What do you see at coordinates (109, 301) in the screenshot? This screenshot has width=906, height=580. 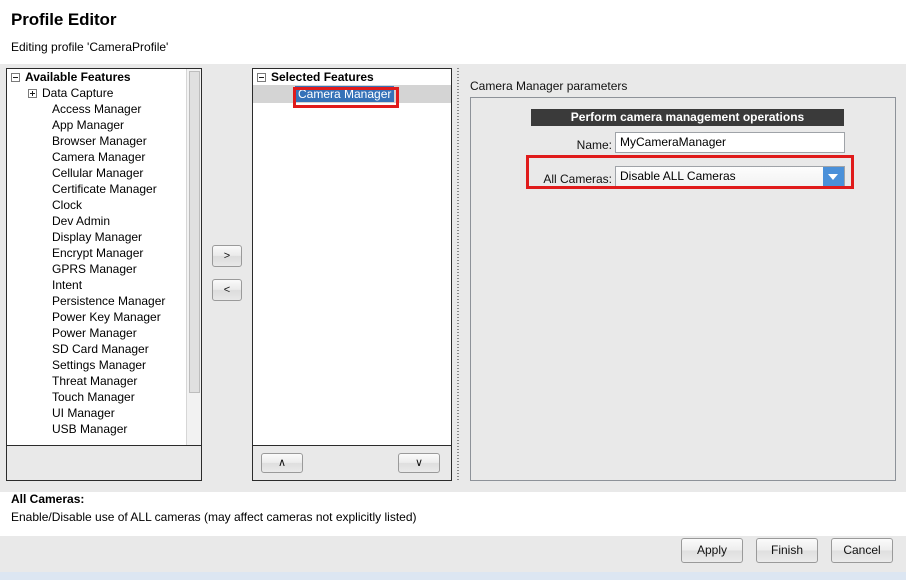 I see `available-feature-label: Persistence Manager` at bounding box center [109, 301].